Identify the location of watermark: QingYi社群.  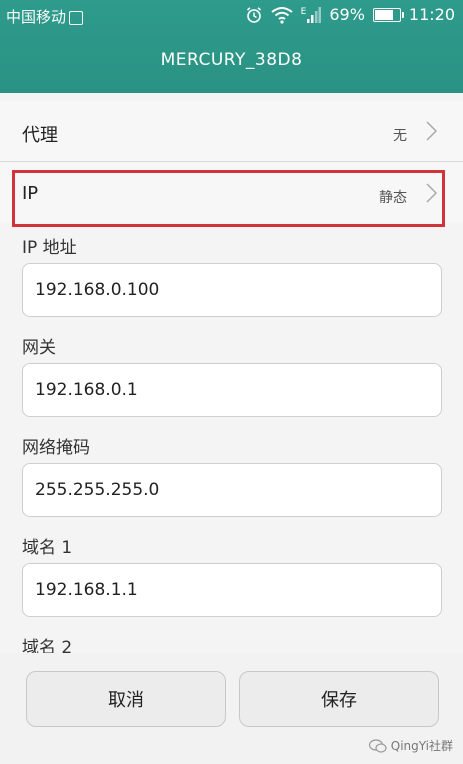
(410, 745).